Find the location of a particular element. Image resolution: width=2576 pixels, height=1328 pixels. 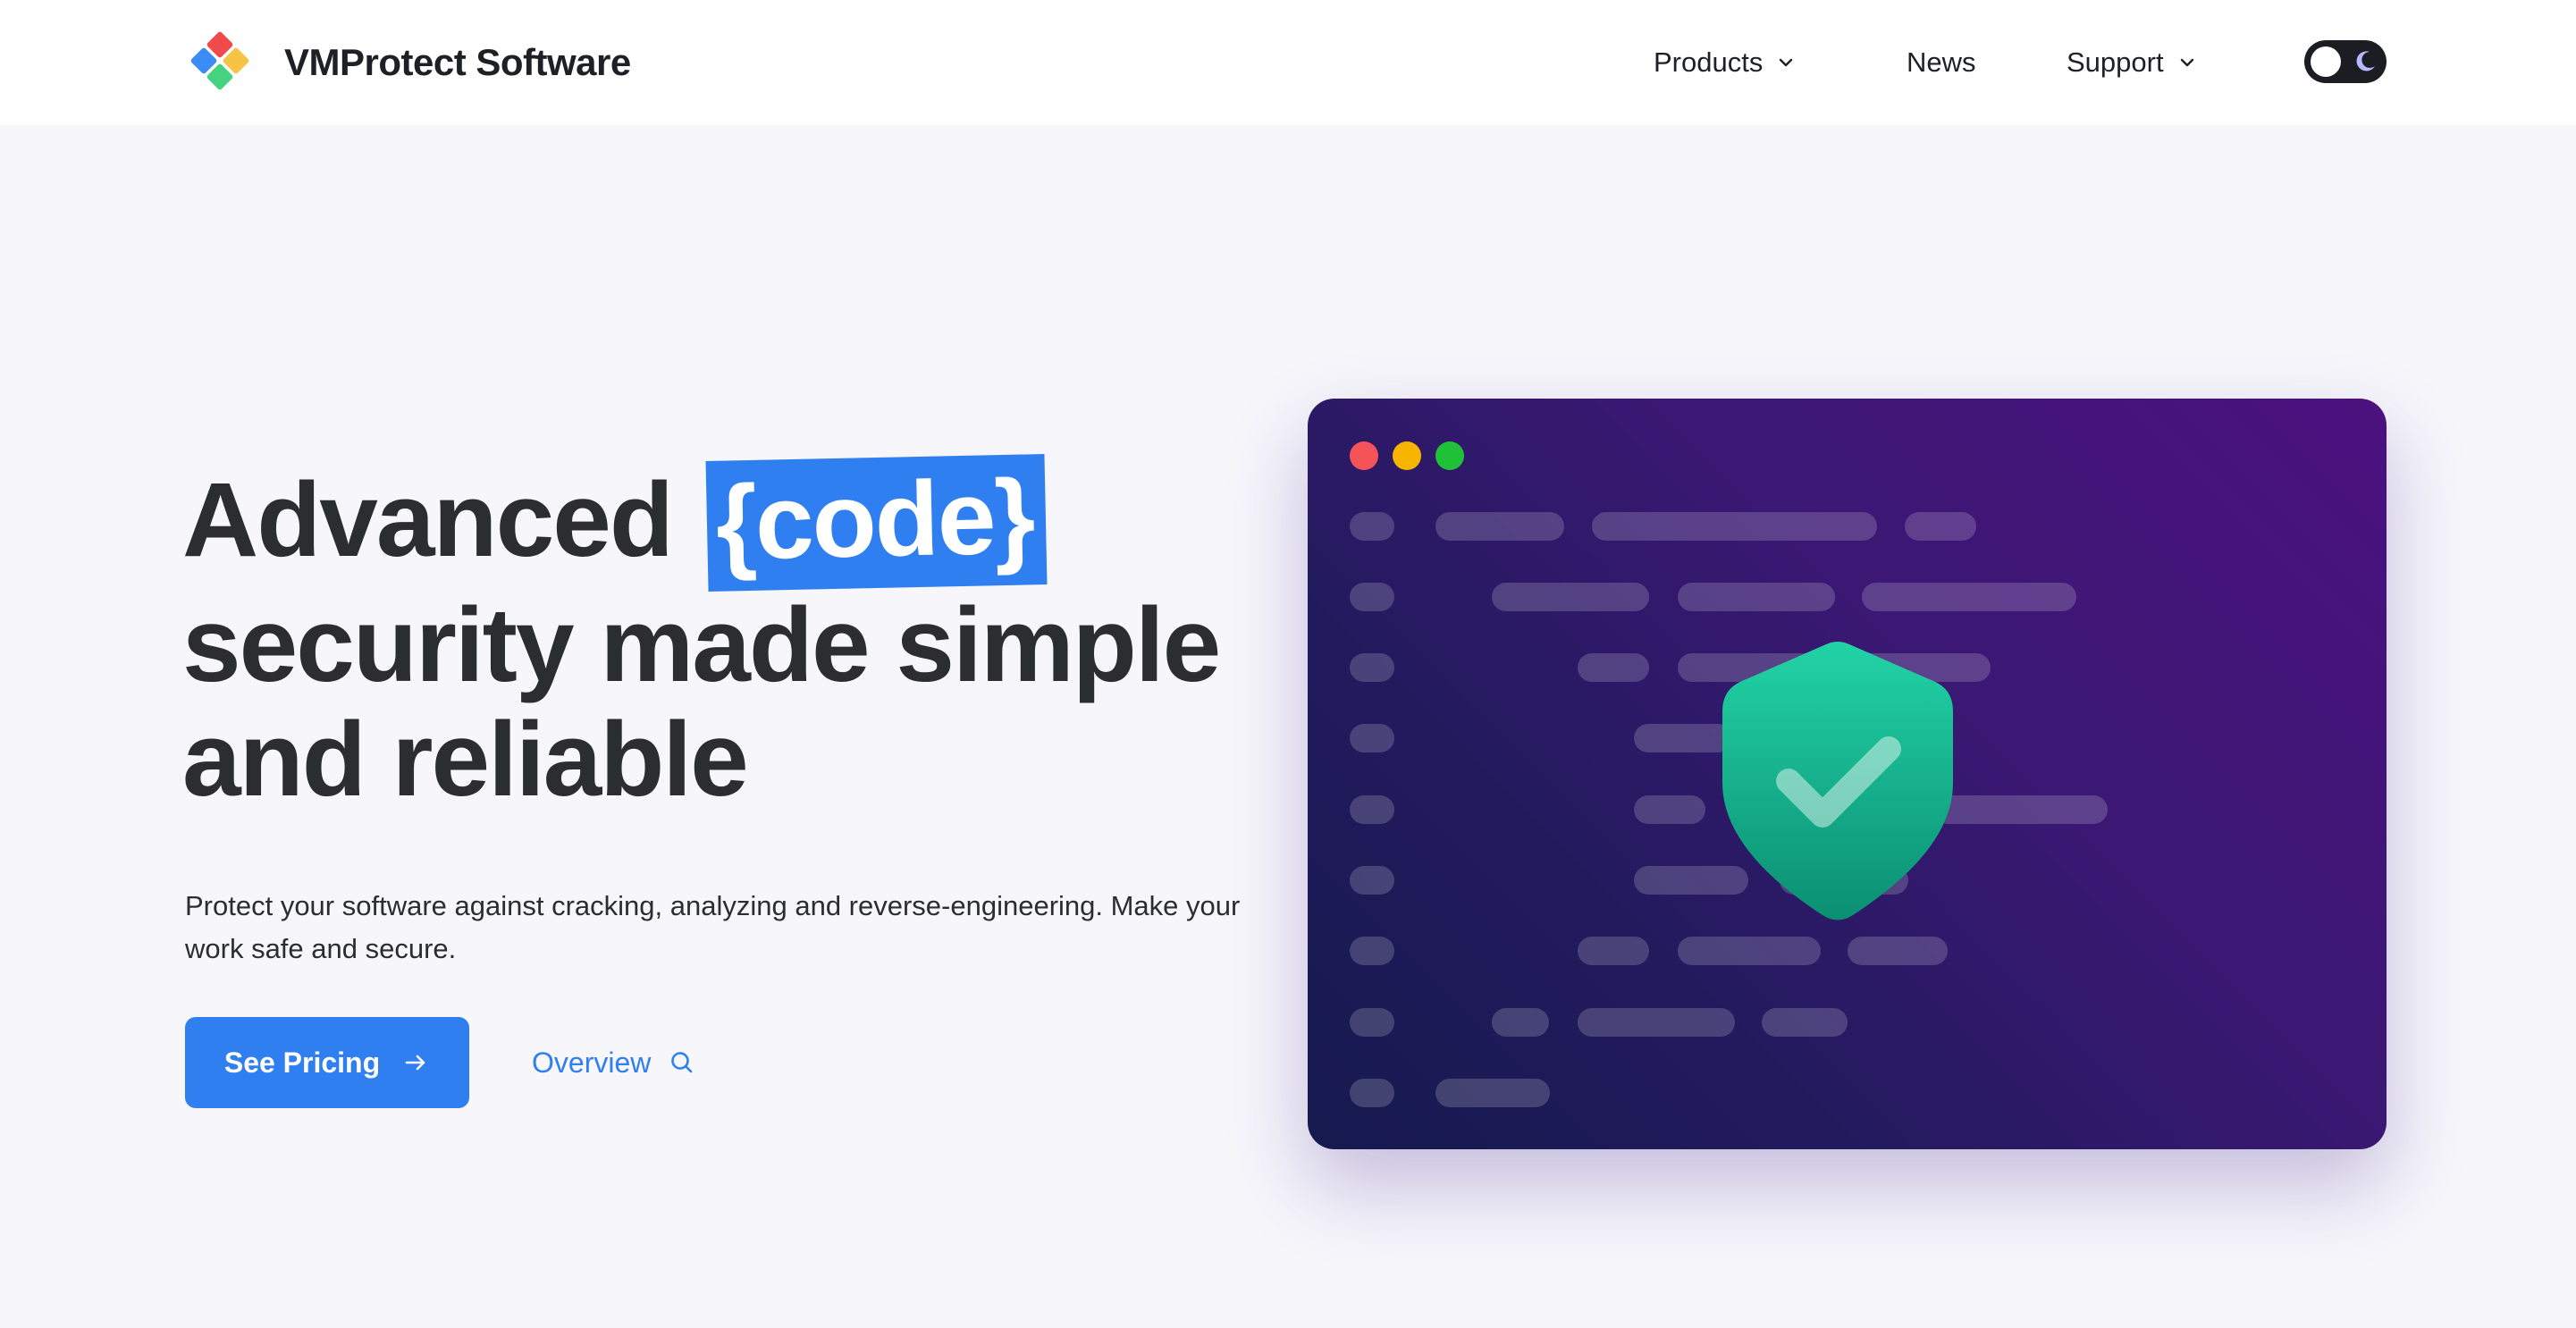

nav-news-label: News is located at coordinates (1942, 62).